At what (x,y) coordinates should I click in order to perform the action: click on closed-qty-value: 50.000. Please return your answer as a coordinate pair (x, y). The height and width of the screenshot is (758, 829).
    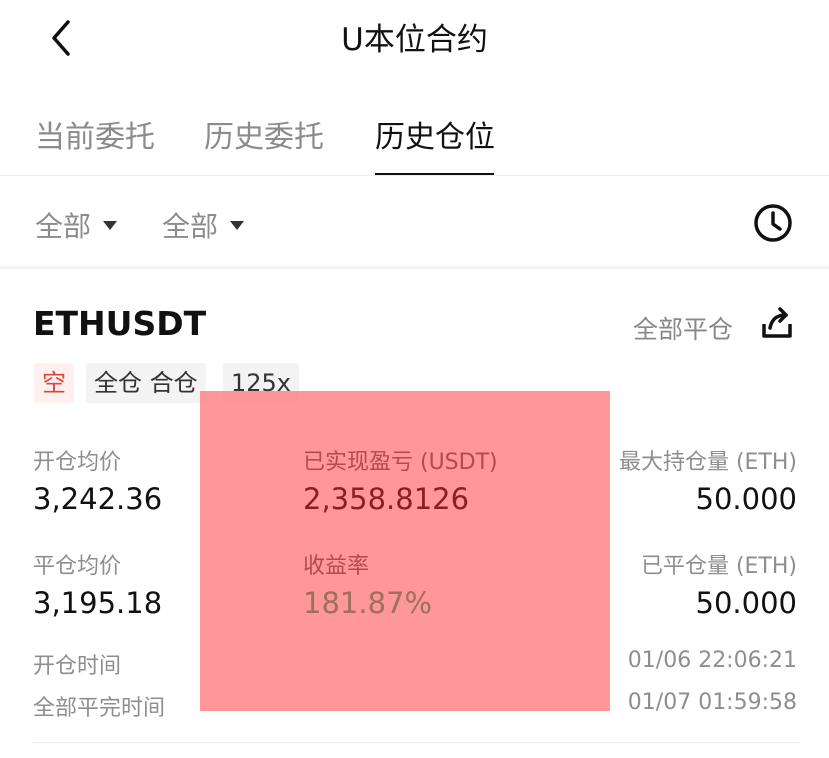
    Looking at the image, I should click on (746, 603).